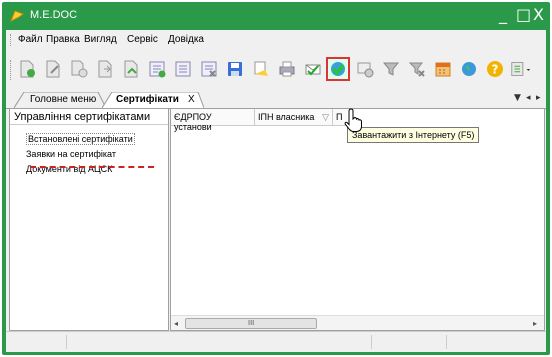  I want to click on export-menu-icon, so click(521, 69).